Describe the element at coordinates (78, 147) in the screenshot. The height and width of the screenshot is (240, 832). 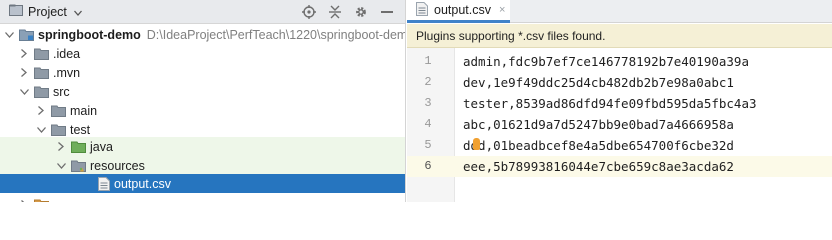
I see `test-source-folder-icon` at that location.